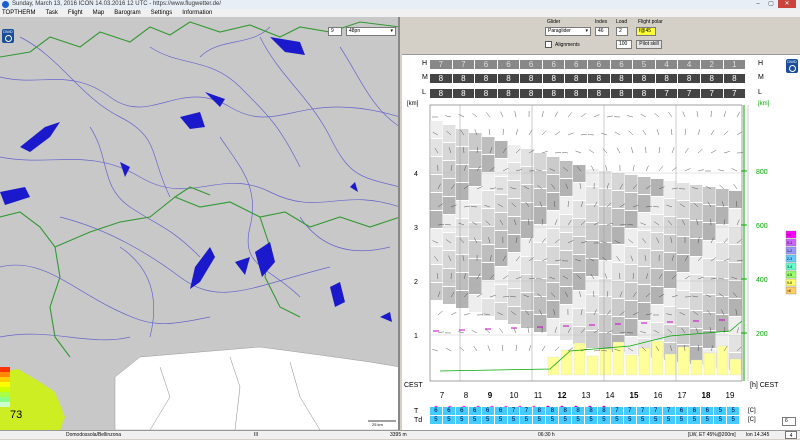  Describe the element at coordinates (16, 415) in the screenshot. I see `legend-value: 73` at that location.